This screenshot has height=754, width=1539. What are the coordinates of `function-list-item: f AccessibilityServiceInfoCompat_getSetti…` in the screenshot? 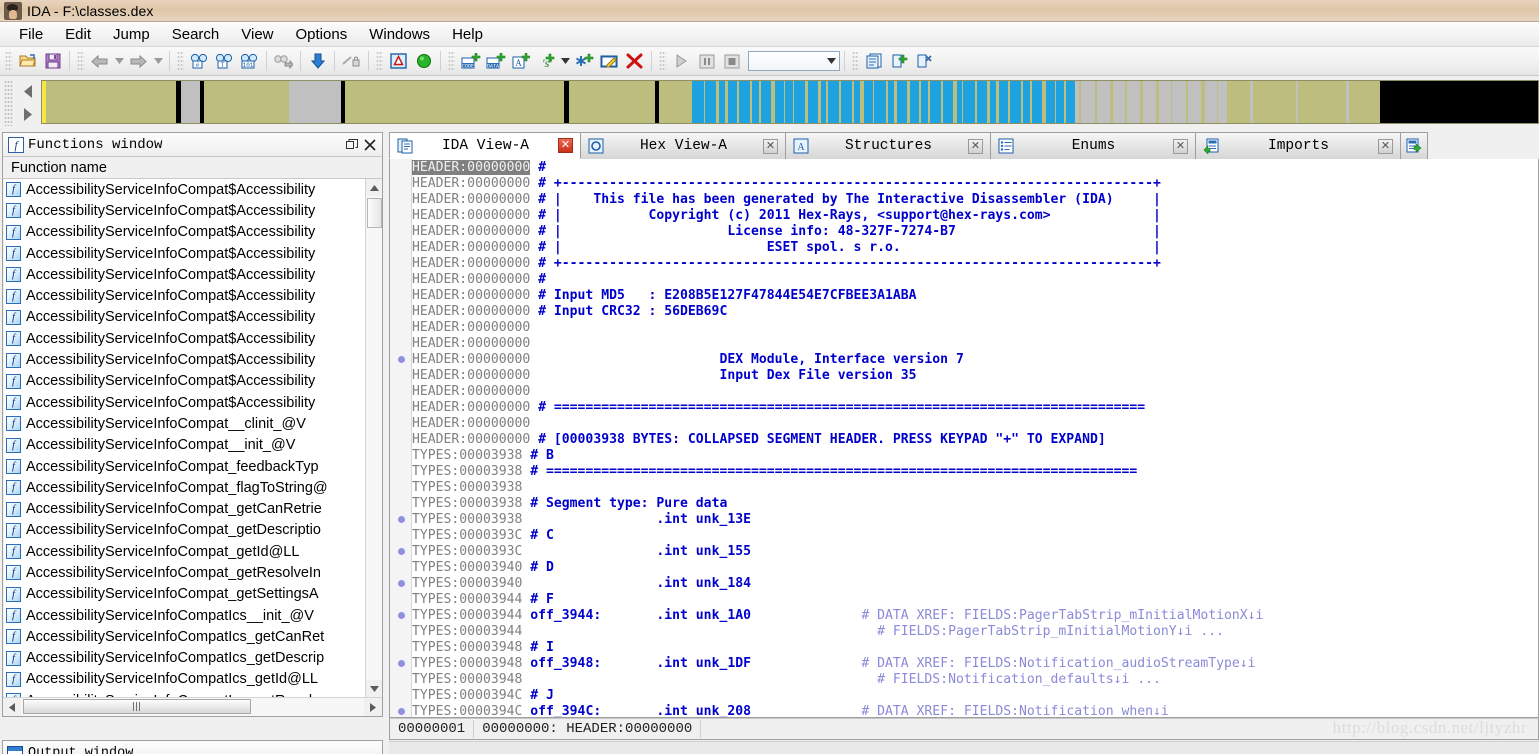 It's located at (184, 594).